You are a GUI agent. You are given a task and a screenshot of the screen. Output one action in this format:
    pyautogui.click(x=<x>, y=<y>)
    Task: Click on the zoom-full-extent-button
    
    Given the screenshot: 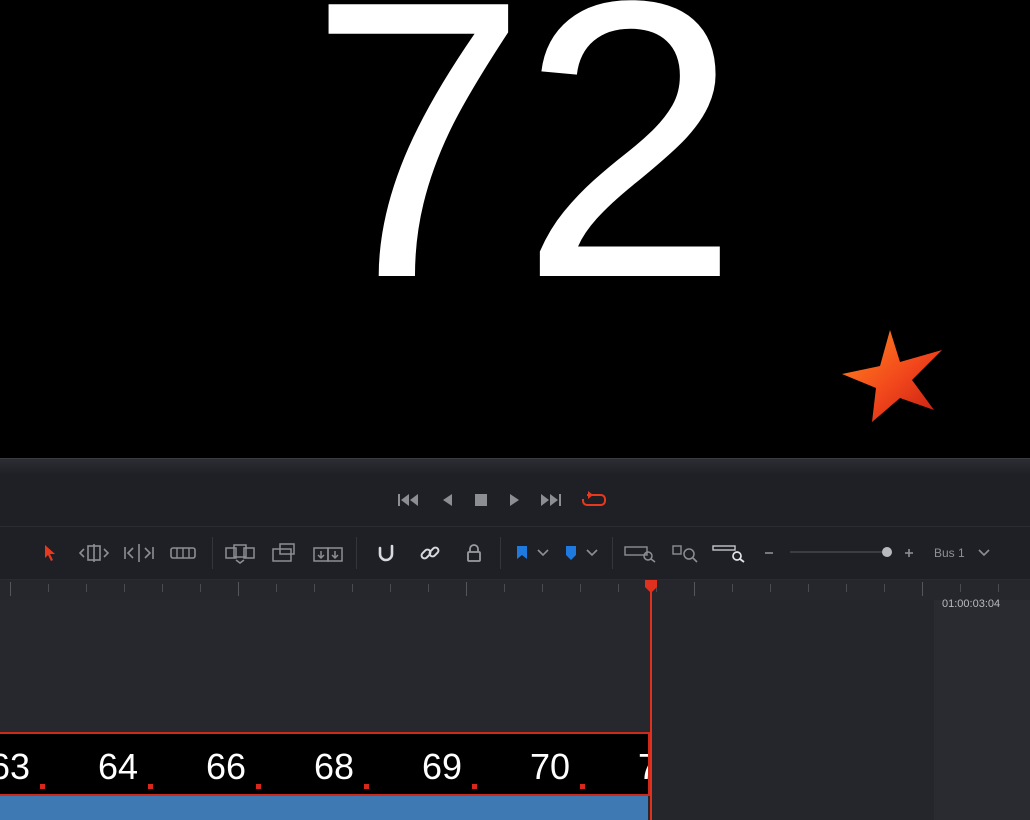 What is the action you would take?
    pyautogui.click(x=640, y=553)
    